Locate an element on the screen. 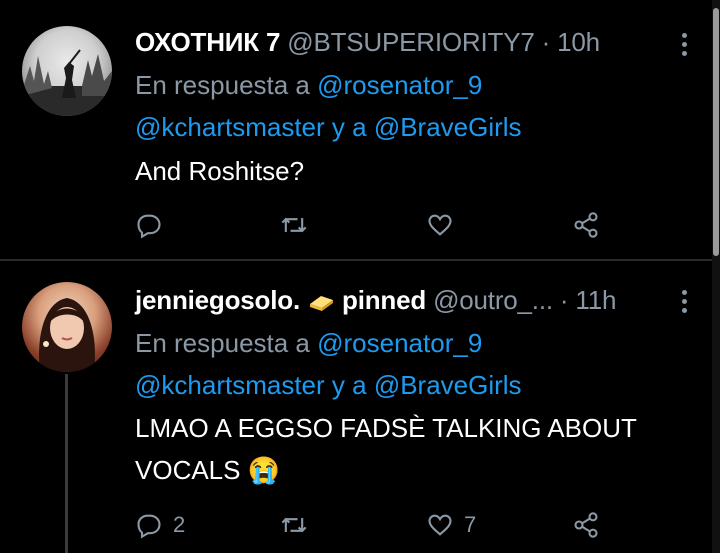  like-count: 7 is located at coordinates (470, 524).